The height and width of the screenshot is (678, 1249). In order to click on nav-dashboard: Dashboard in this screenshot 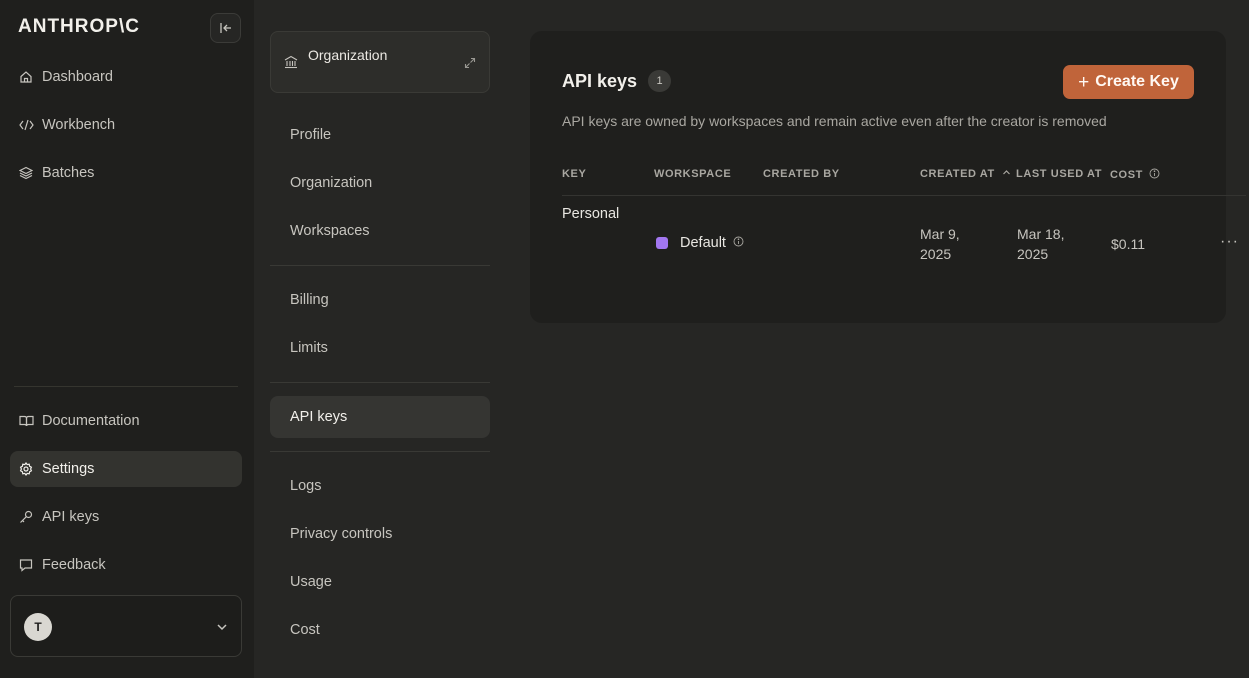, I will do `click(126, 77)`.